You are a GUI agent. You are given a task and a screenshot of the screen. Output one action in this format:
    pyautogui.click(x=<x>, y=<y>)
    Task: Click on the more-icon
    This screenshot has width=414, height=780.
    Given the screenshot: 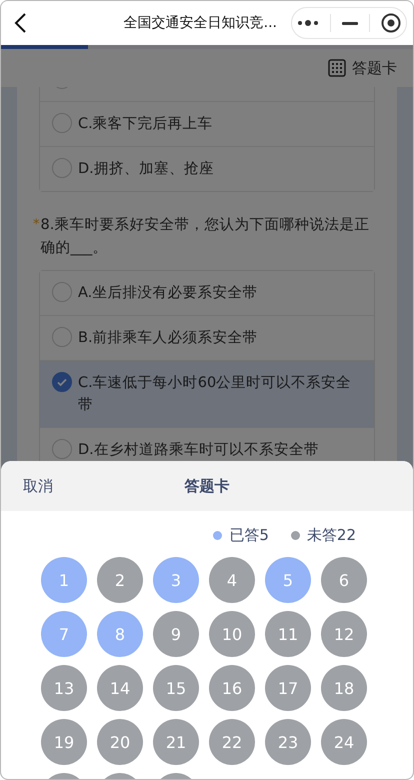 What is the action you would take?
    pyautogui.click(x=308, y=23)
    